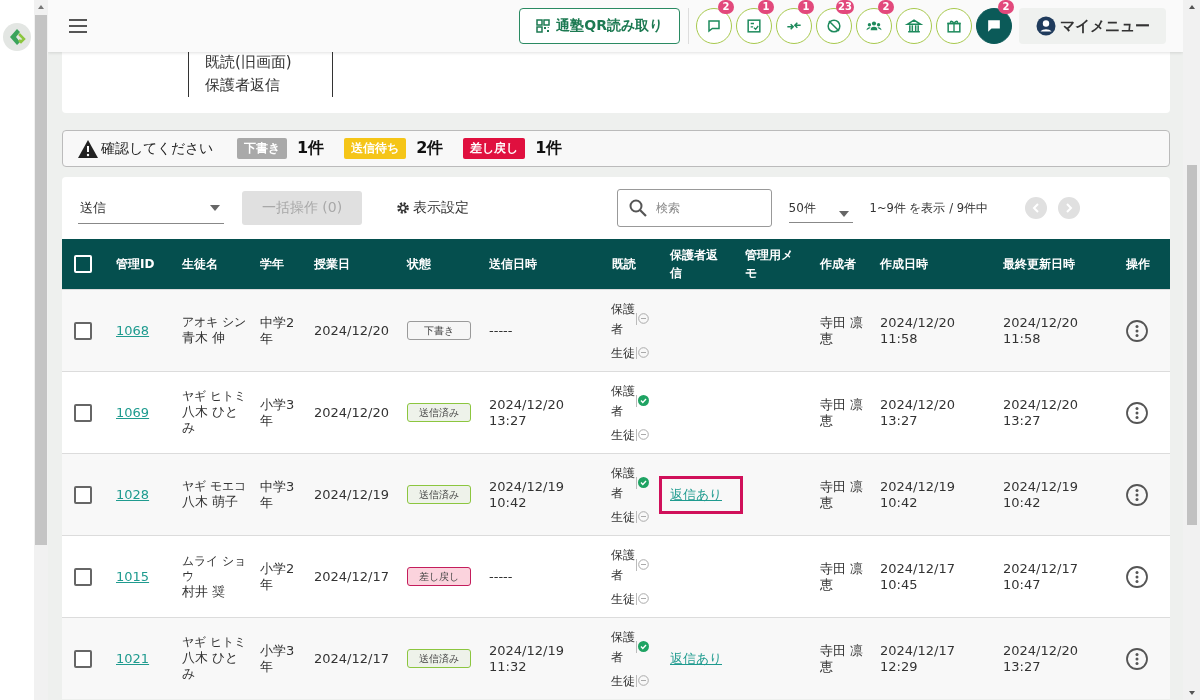 This screenshot has height=700, width=1200. I want to click on table-cell-text: 2024/12/17 10:47, so click(1040, 576).